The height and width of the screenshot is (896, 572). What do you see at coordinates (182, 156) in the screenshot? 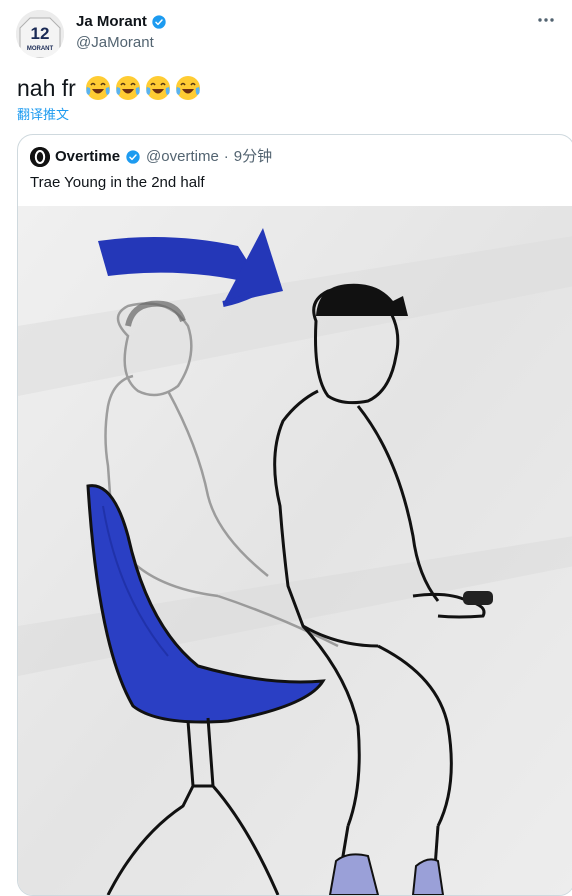
I see `quoted-author-handle: @overtime` at bounding box center [182, 156].